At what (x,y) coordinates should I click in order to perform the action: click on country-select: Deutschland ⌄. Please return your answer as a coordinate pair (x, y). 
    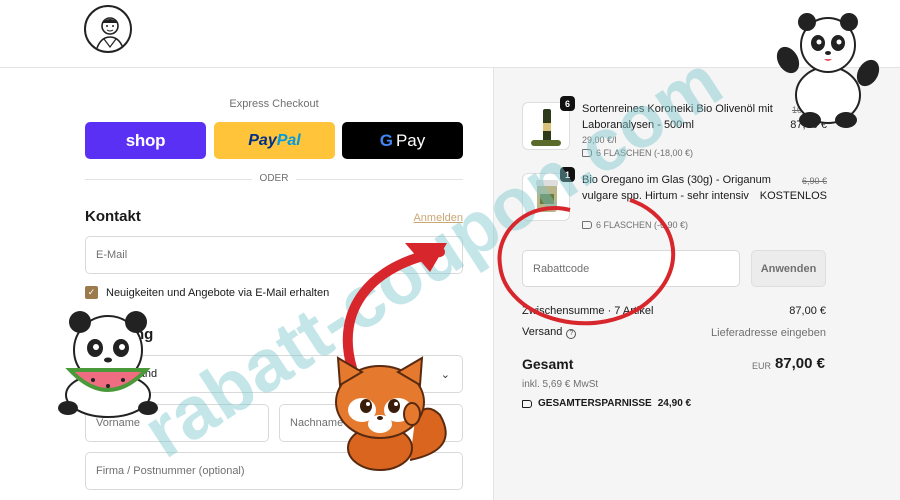
    Looking at the image, I should click on (274, 374).